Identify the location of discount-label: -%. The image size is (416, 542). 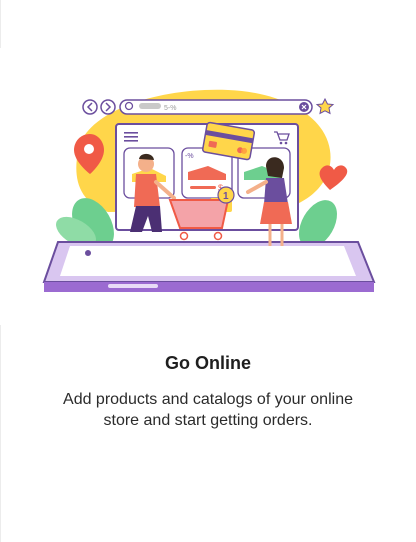
(189, 156).